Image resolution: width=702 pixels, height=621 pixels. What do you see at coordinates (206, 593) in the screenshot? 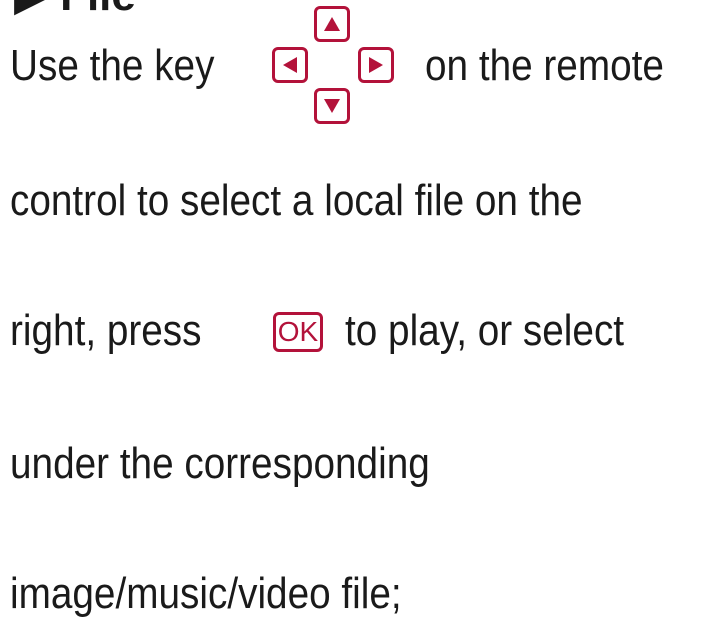
I see `instruction-line-5: image/music/video file;` at bounding box center [206, 593].